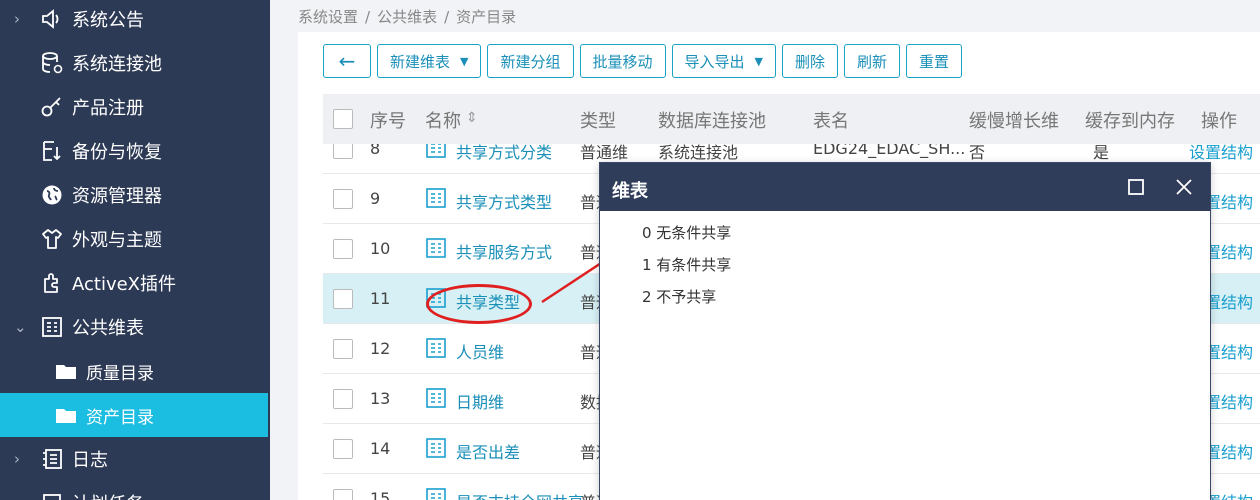  I want to click on puzzle-icon, so click(51, 283).